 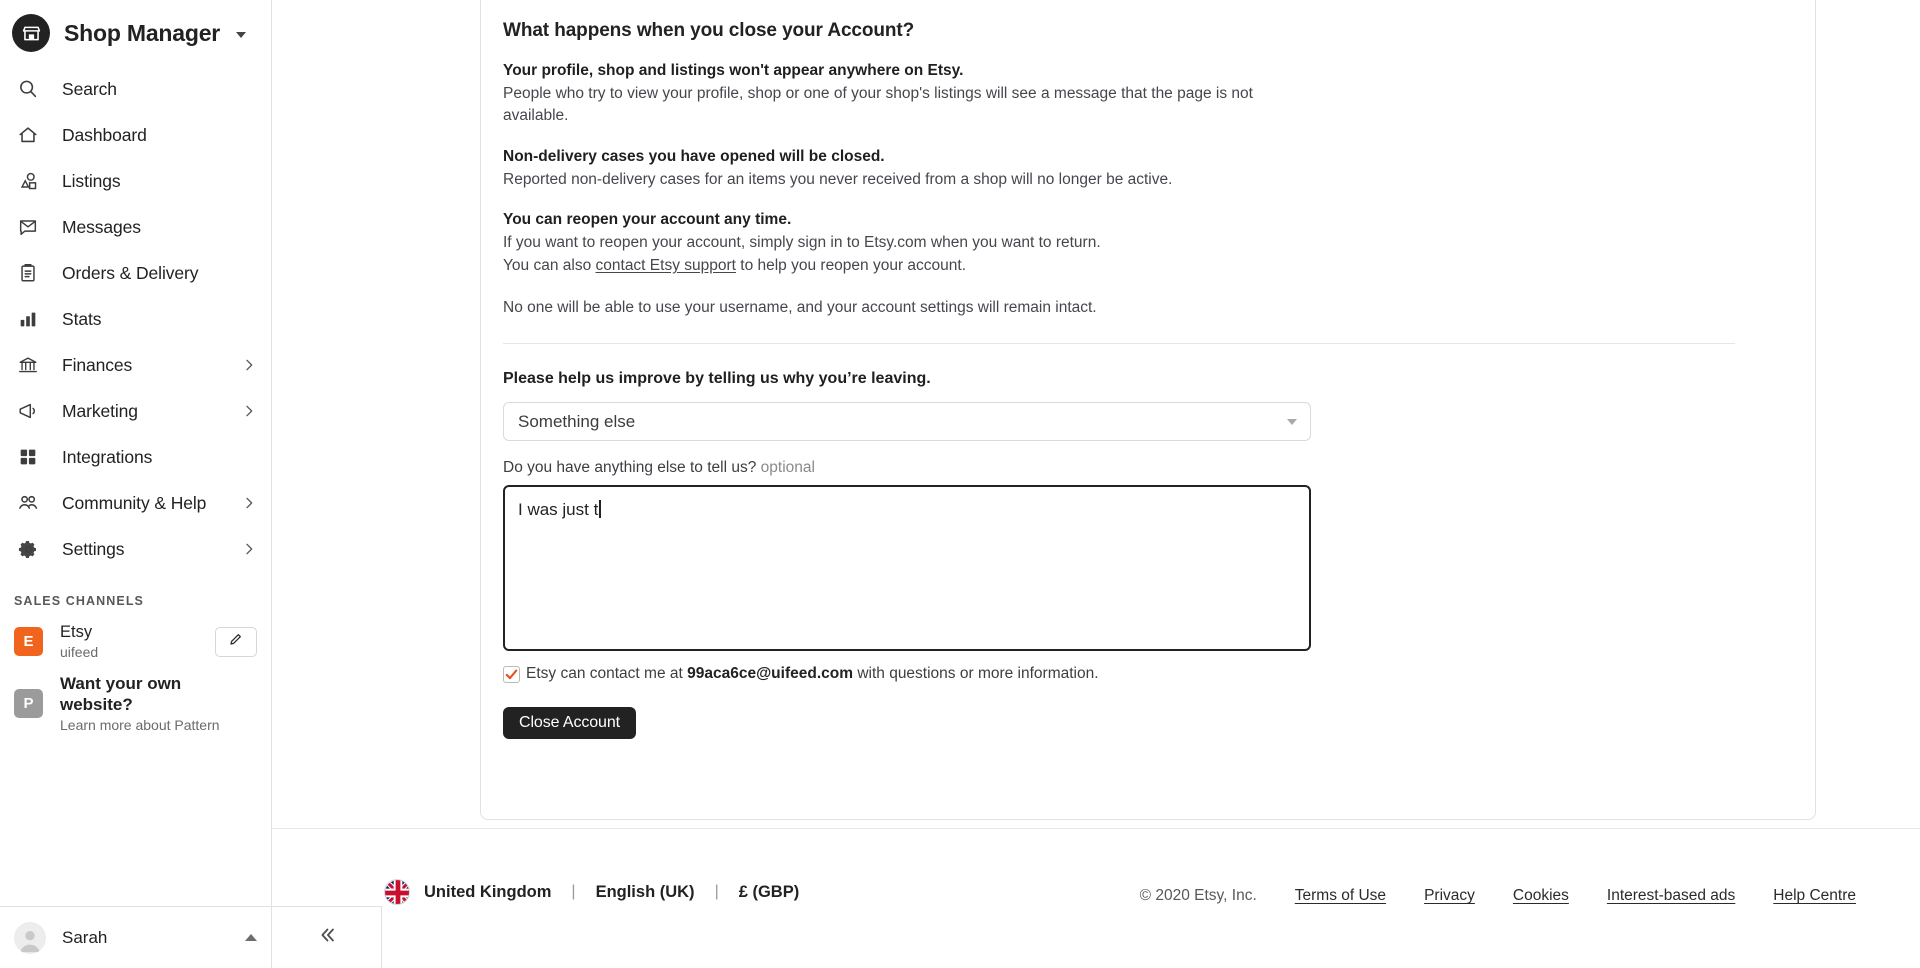 I want to click on double-chevron-left-icon, so click(x=327, y=937).